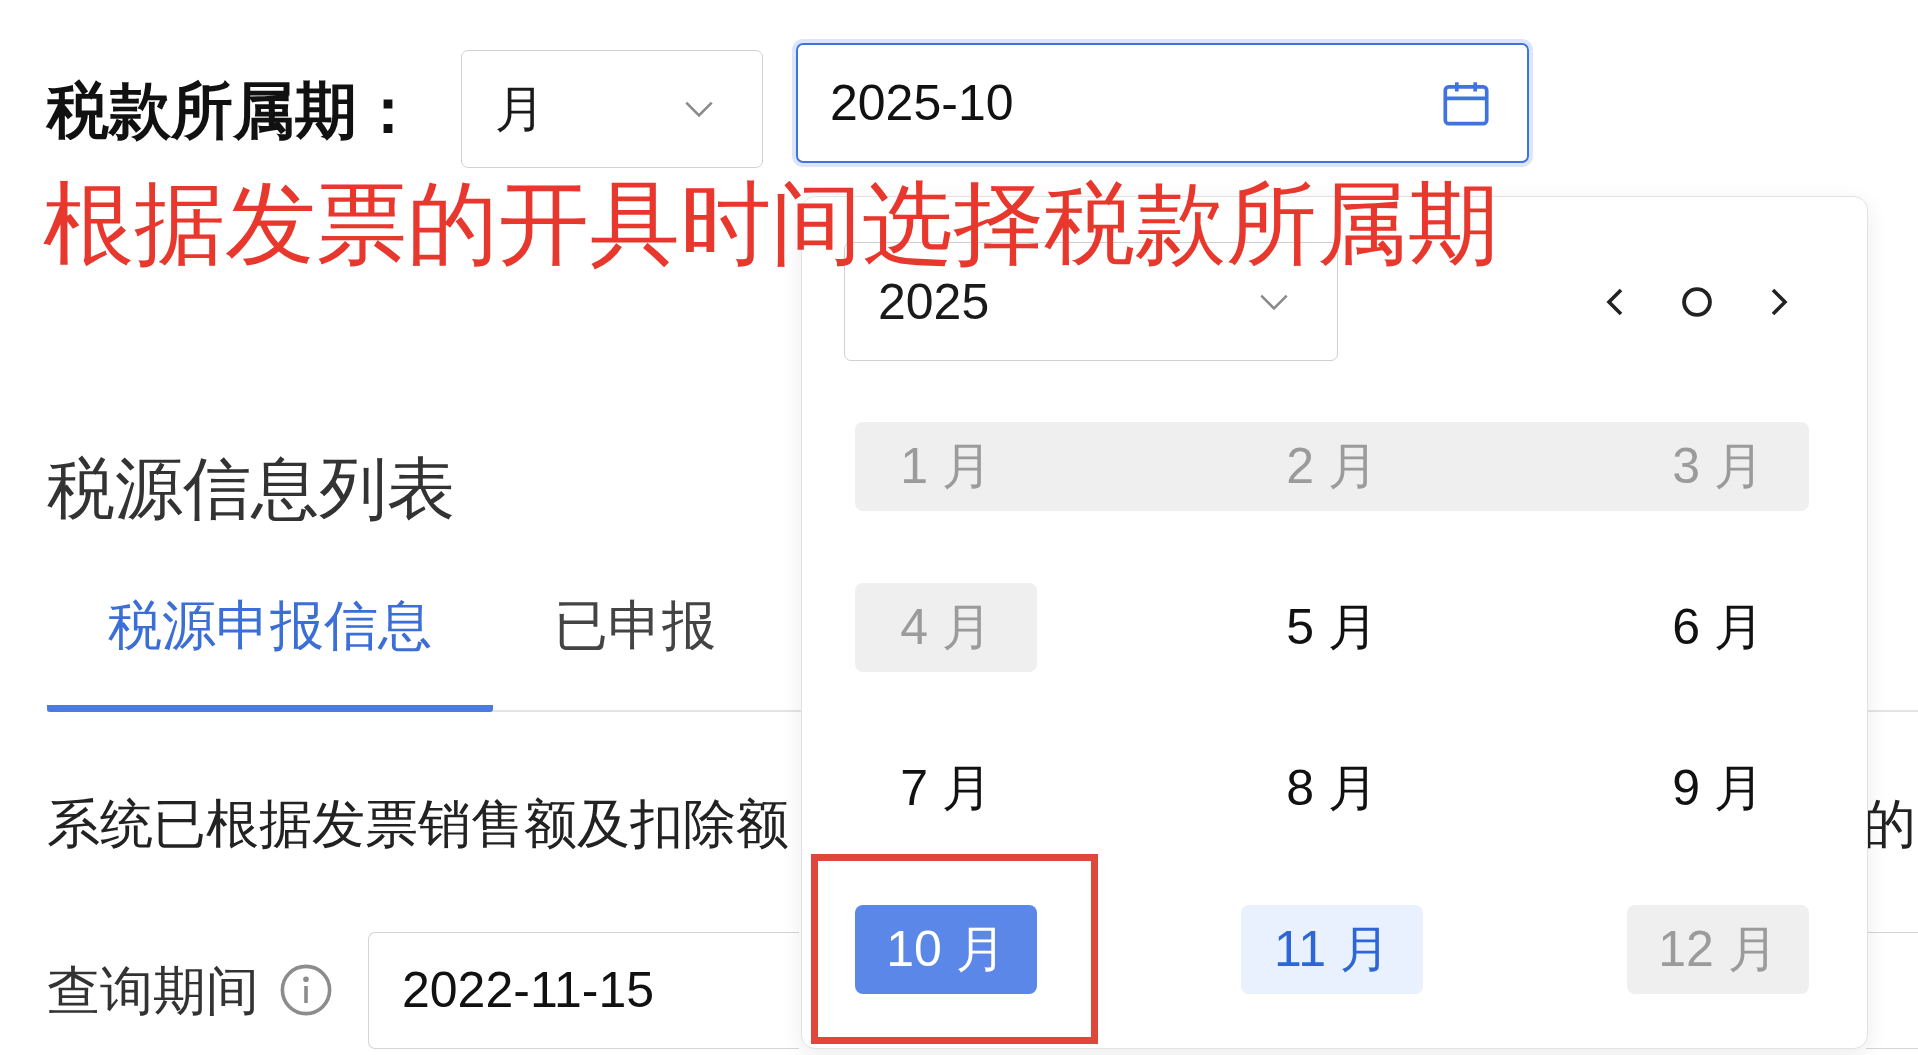 The width and height of the screenshot is (1918, 1055). What do you see at coordinates (153, 990) in the screenshot?
I see `query-period-label: 查询期间` at bounding box center [153, 990].